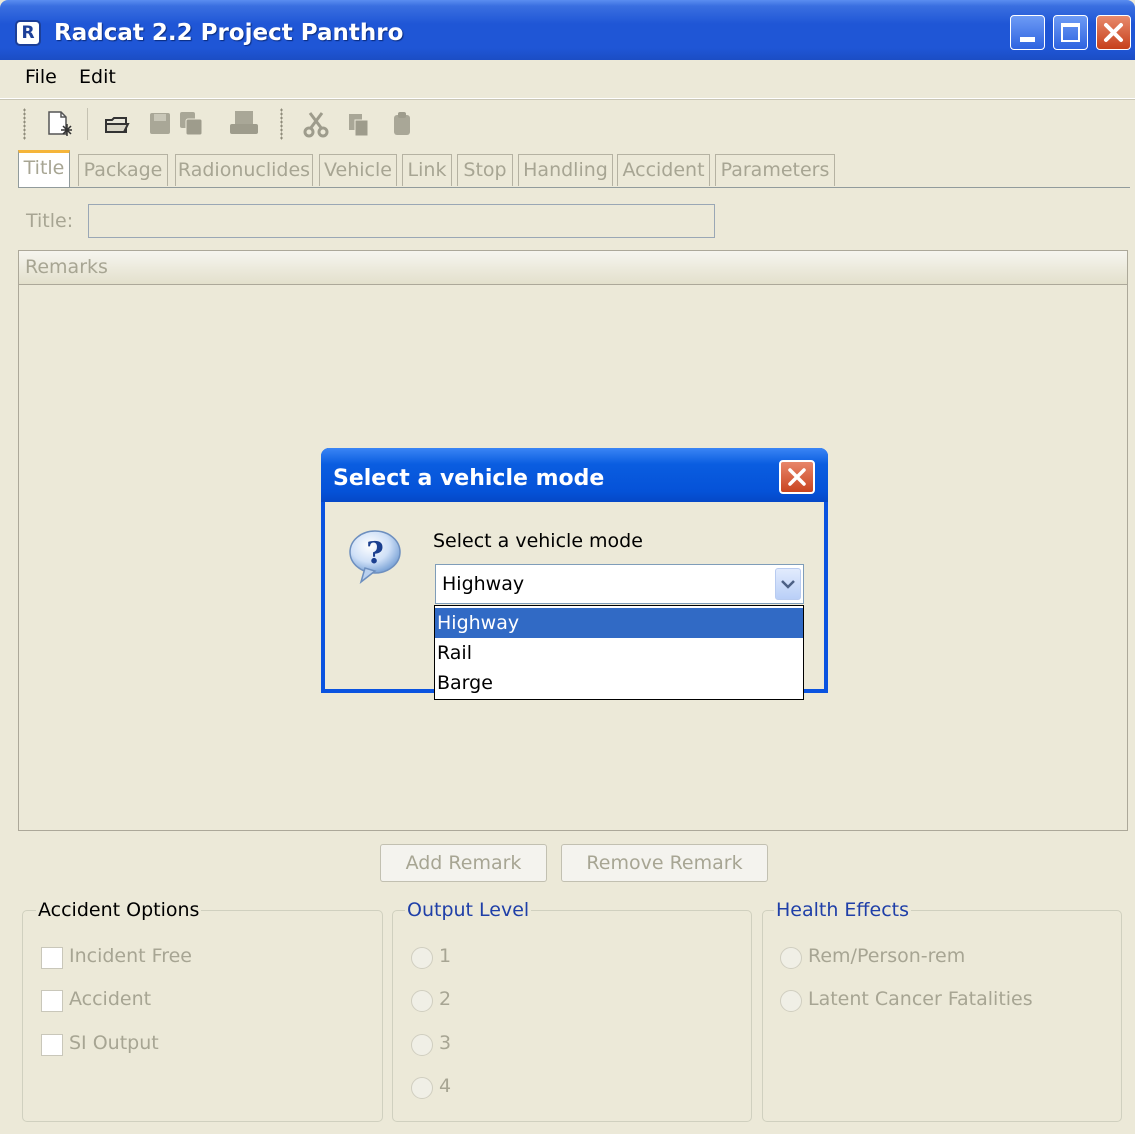 This screenshot has height=1134, width=1135. Describe the element at coordinates (110, 999) in the screenshot. I see `accident-label: Accident` at that location.